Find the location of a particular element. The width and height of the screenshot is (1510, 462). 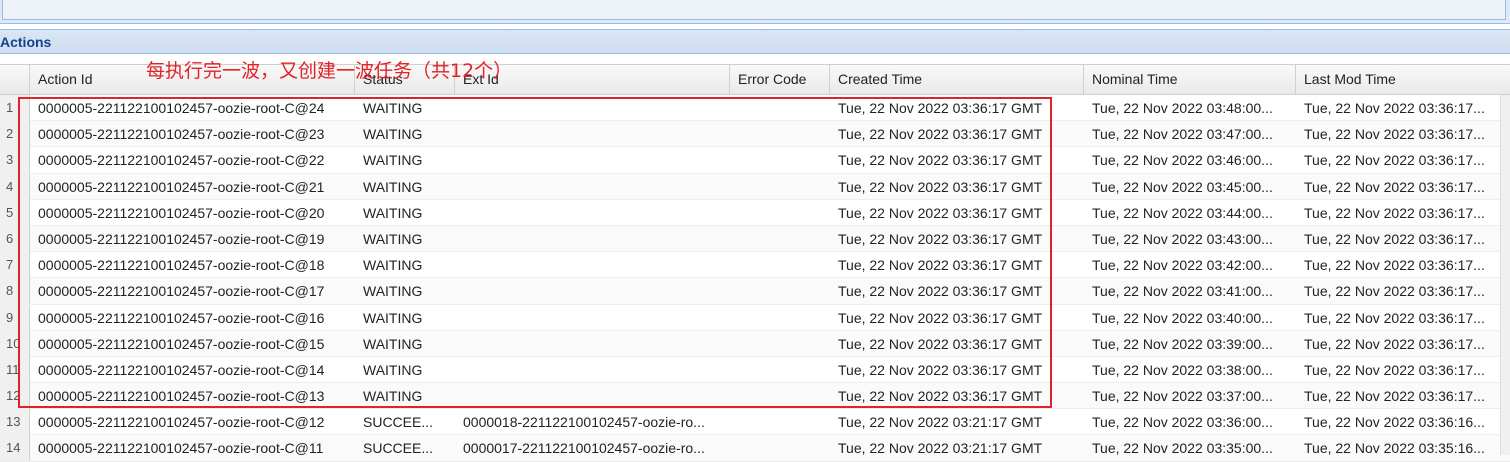

cell-action-id: 0000005-221122100102457-oozie-root-C@23 is located at coordinates (181, 134).